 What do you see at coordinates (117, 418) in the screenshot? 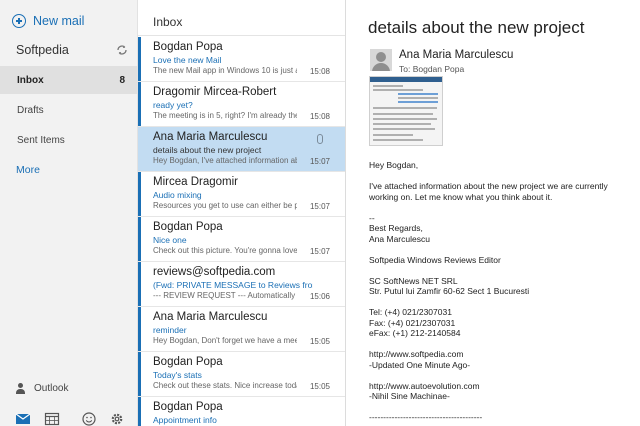
I see `gear-icon` at bounding box center [117, 418].